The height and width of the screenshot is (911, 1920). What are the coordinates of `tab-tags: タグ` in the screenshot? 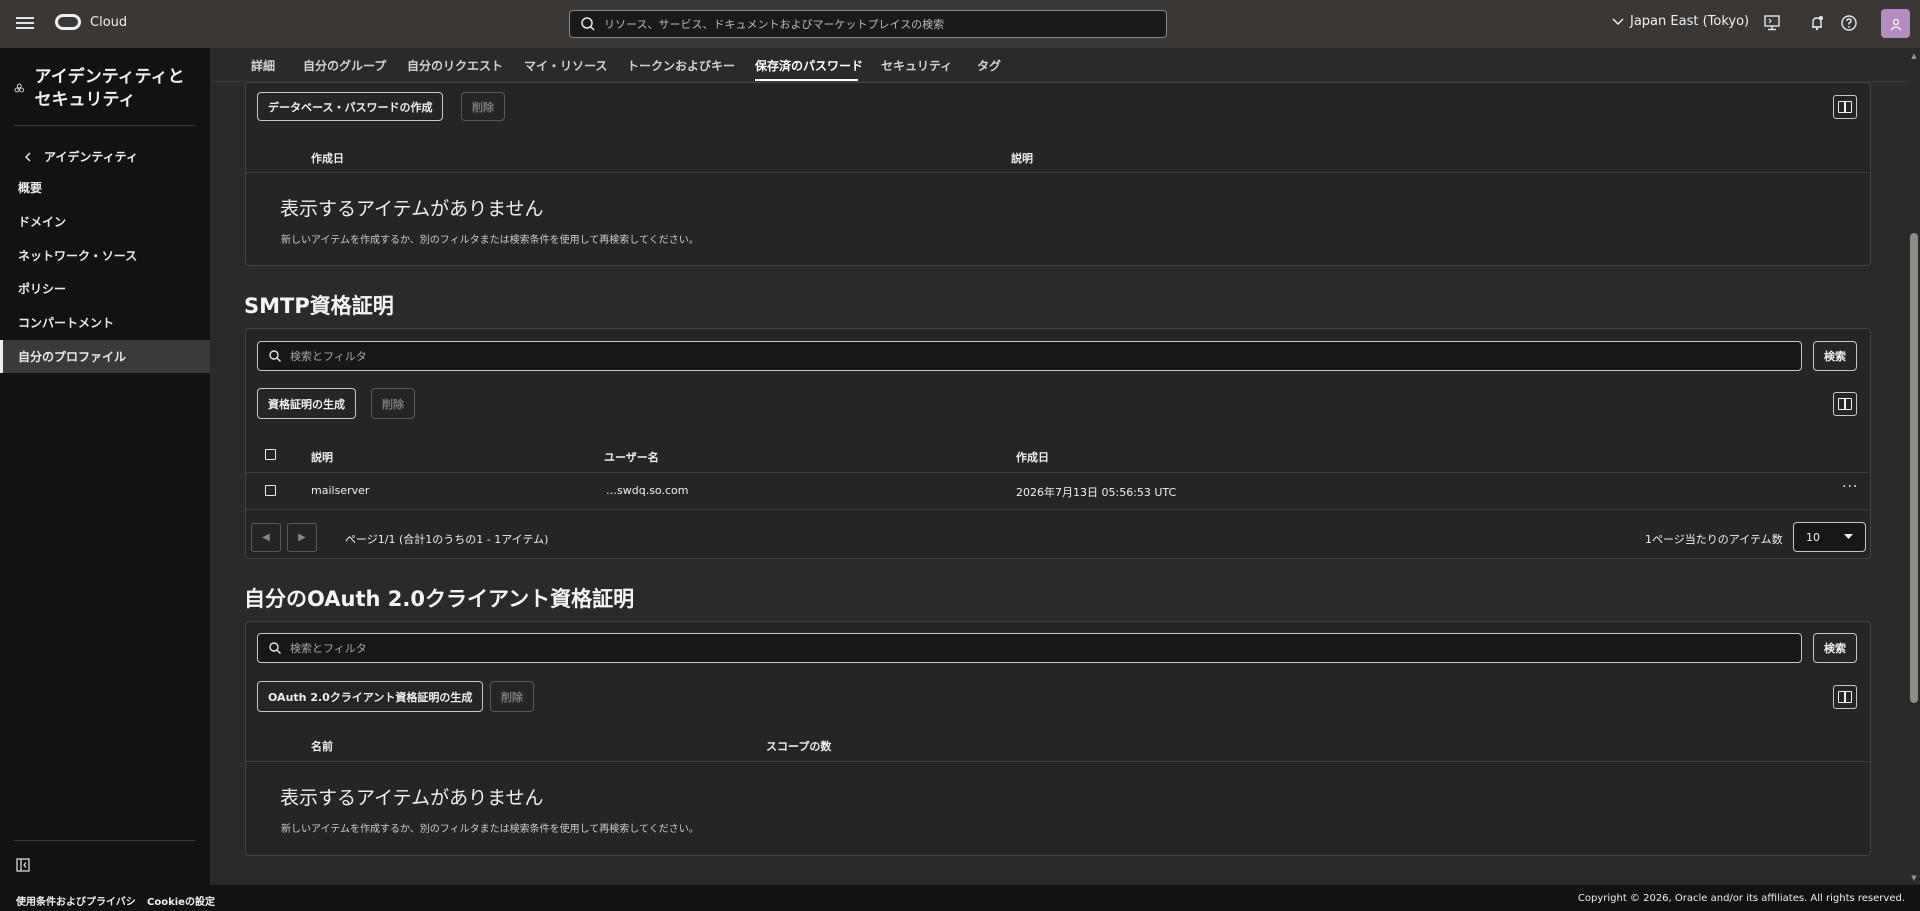 It's located at (989, 65).